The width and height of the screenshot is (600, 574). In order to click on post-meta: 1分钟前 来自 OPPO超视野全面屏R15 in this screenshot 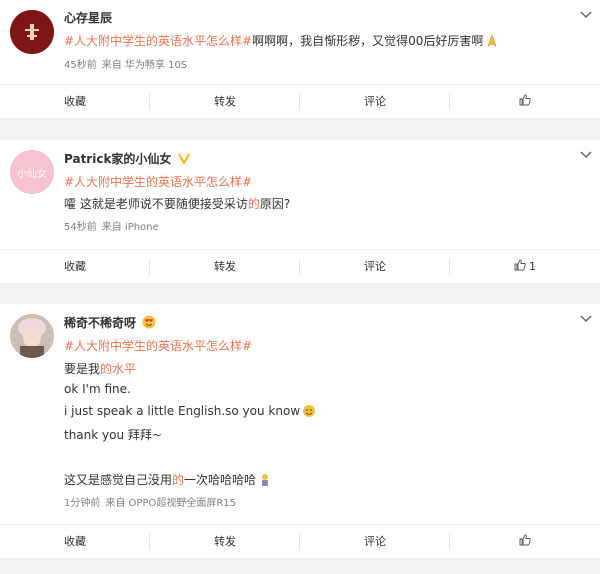, I will do `click(152, 501)`.